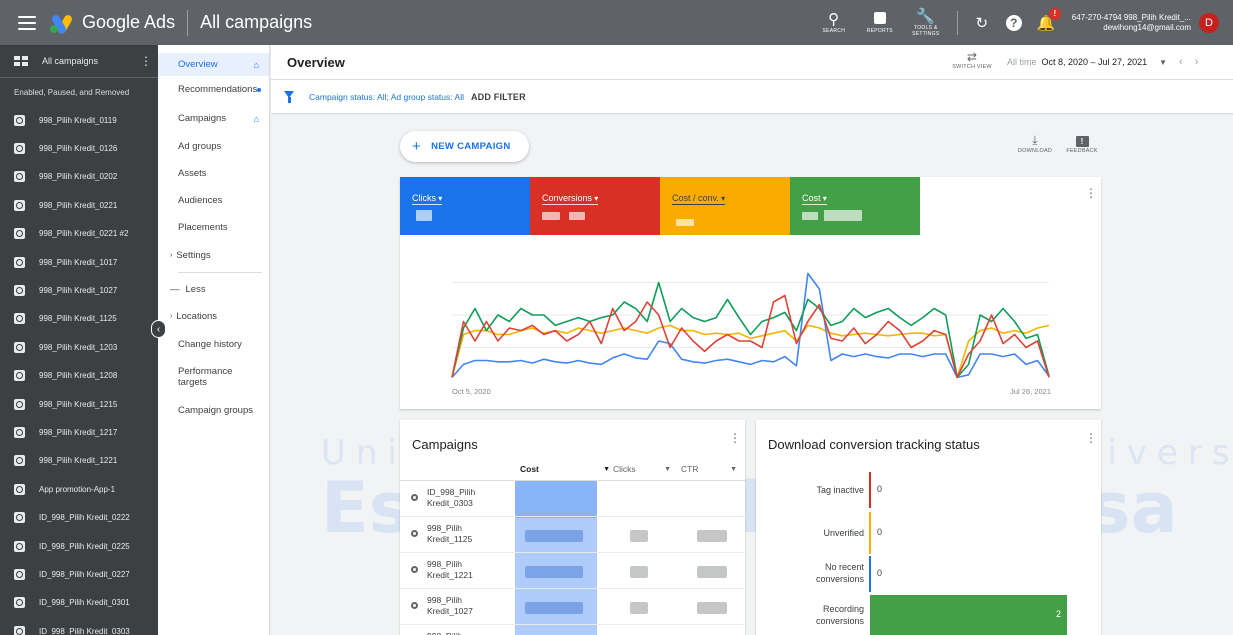 This screenshot has height=635, width=1233. I want to click on new-campaign-button: + NEW CAMPAIGN, so click(464, 146).